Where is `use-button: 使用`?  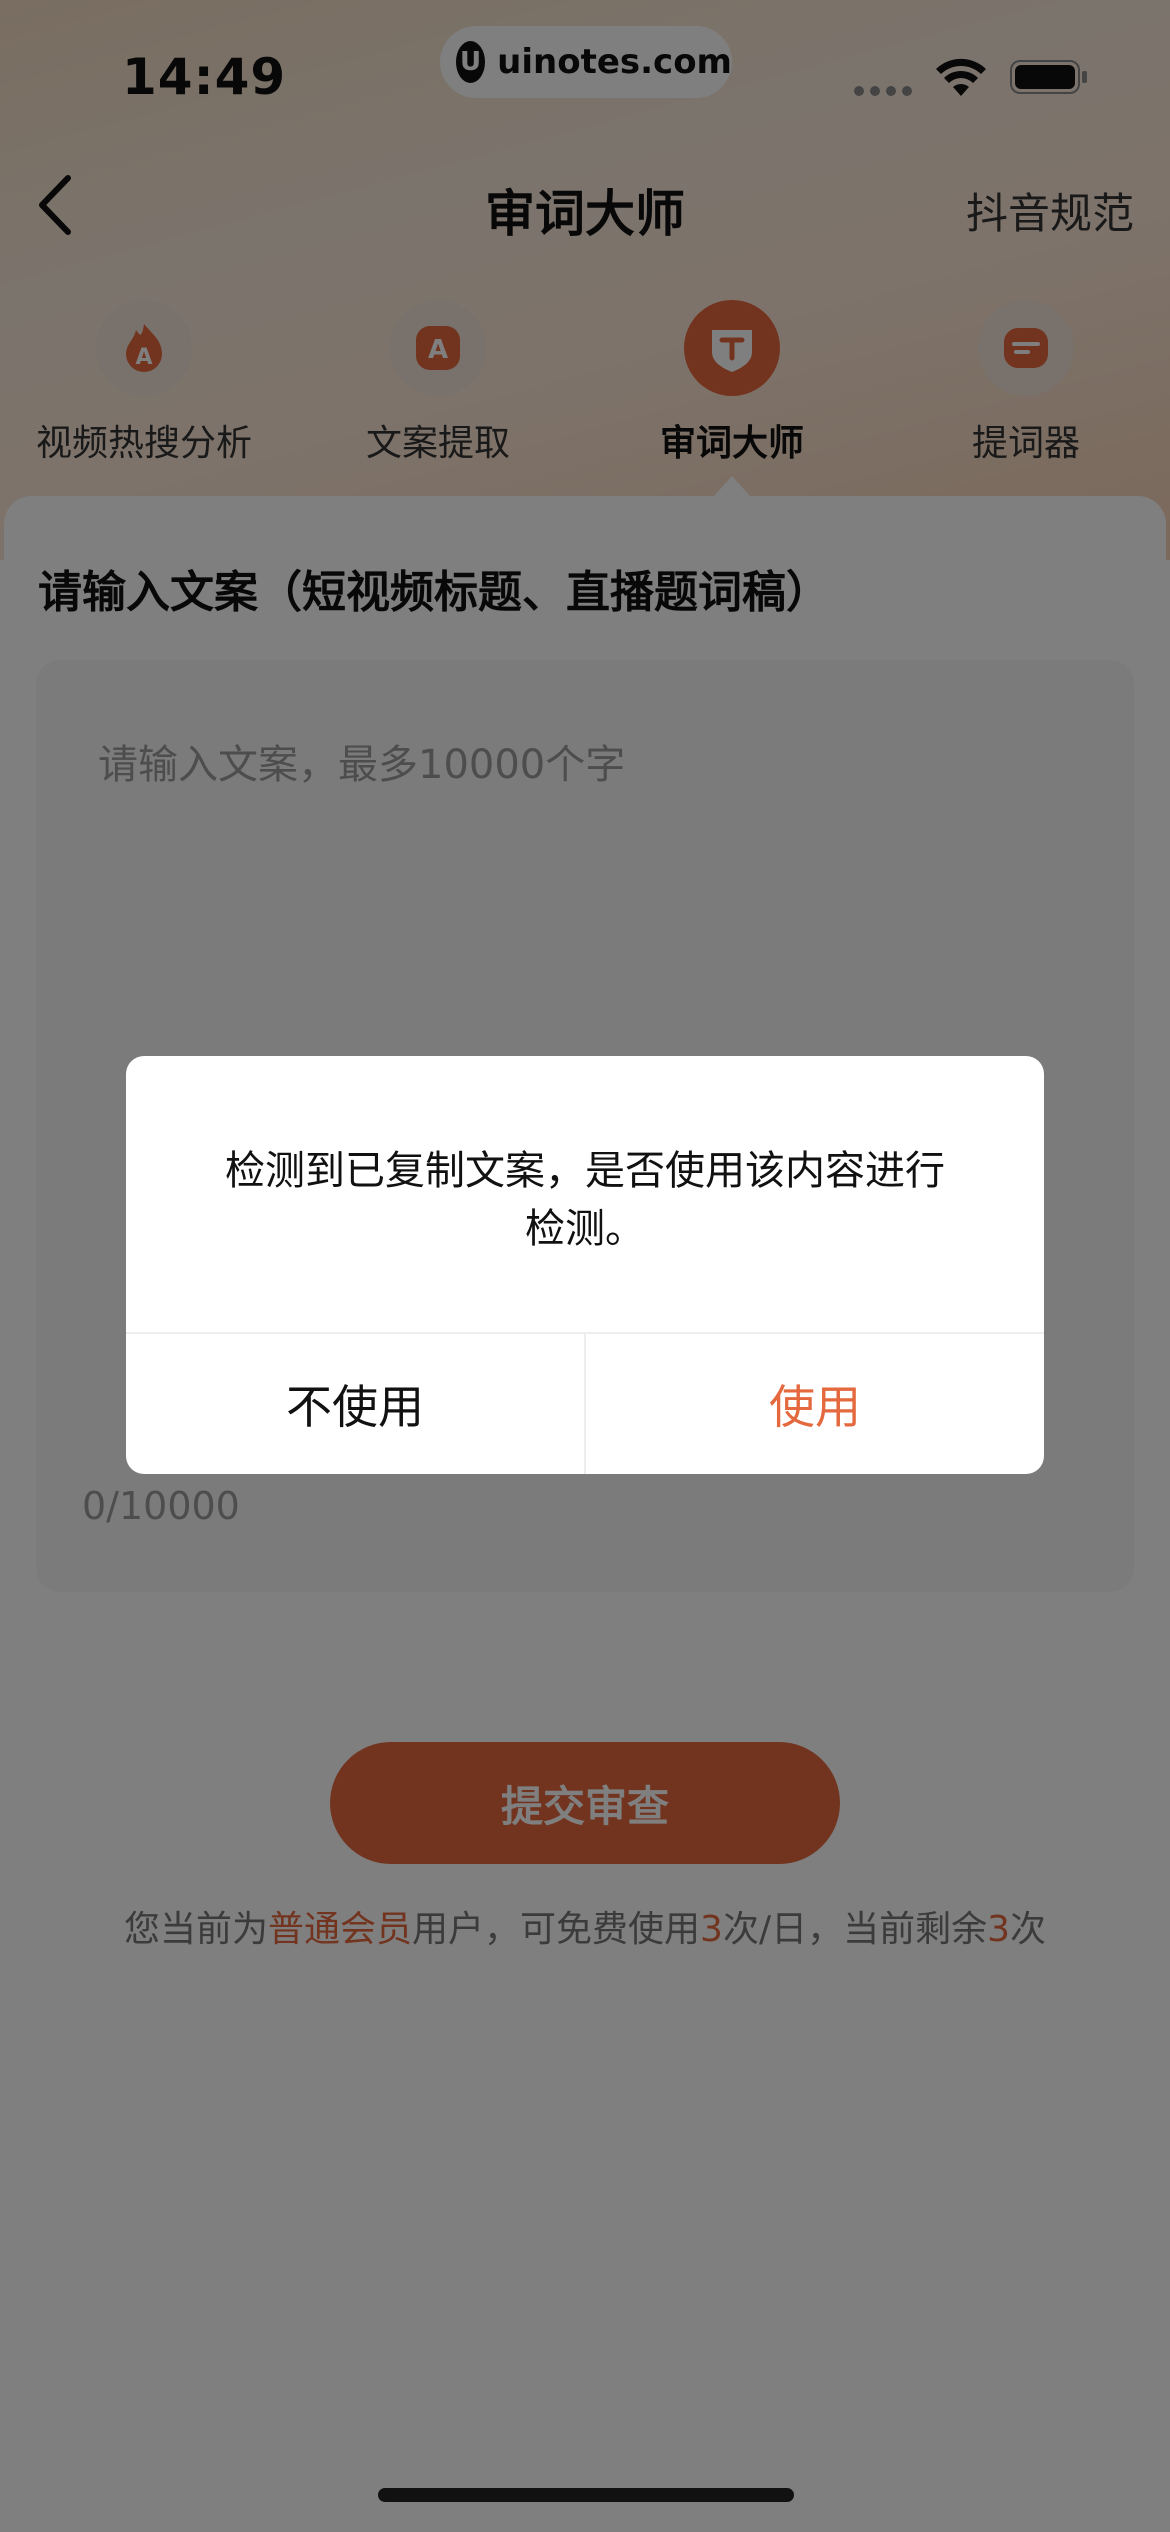 use-button: 使用 is located at coordinates (815, 1404).